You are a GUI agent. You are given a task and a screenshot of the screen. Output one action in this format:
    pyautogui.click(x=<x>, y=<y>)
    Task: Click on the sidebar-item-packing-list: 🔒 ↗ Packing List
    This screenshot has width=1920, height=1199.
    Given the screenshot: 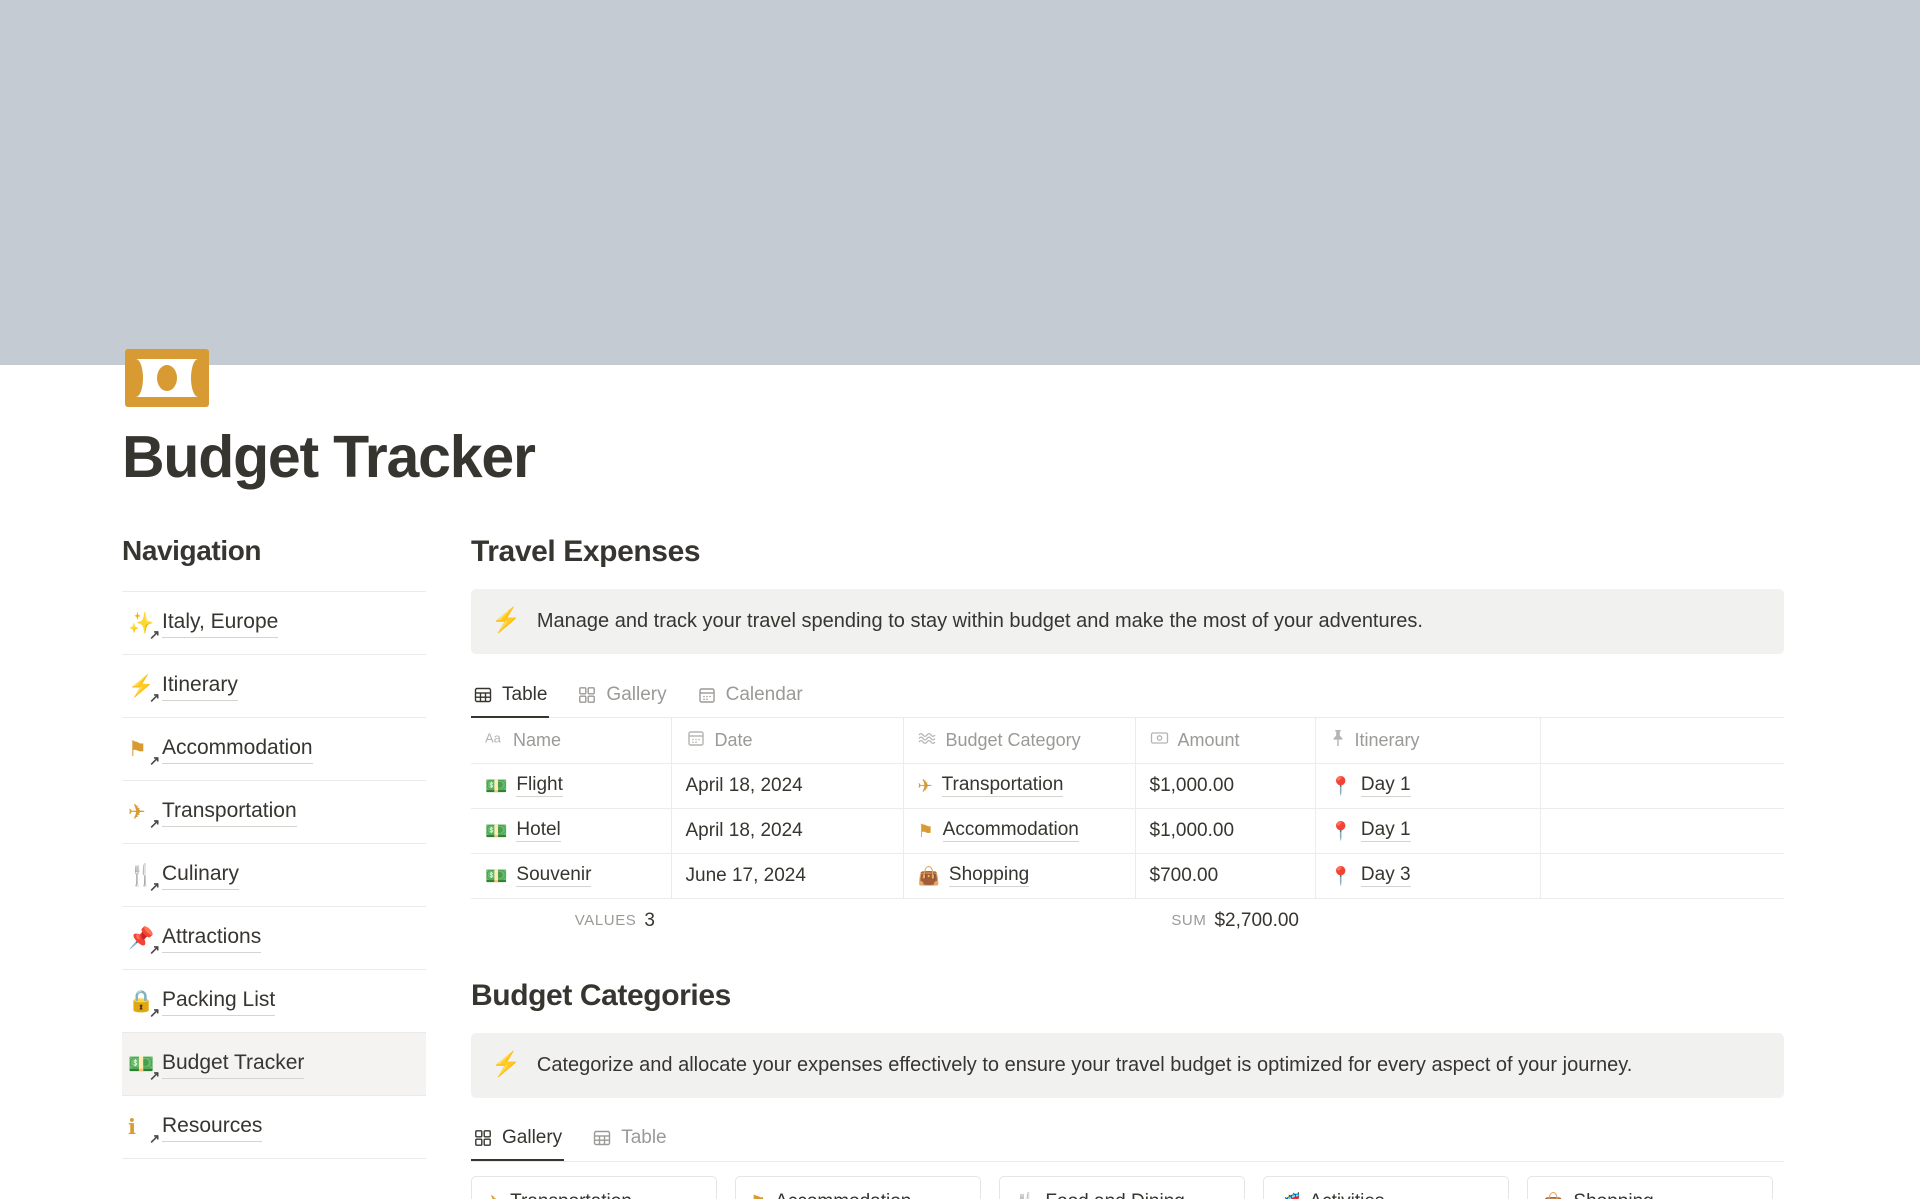 What is the action you would take?
    pyautogui.click(x=274, y=1001)
    